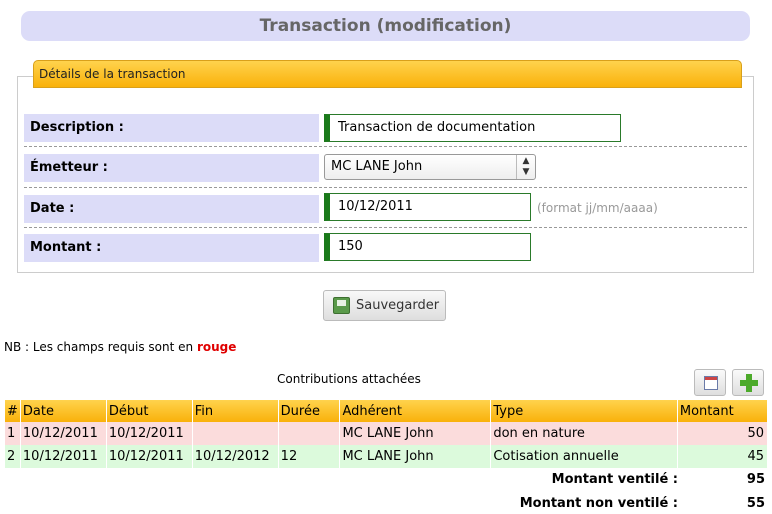  I want to click on montant-input: 150, so click(427, 247).